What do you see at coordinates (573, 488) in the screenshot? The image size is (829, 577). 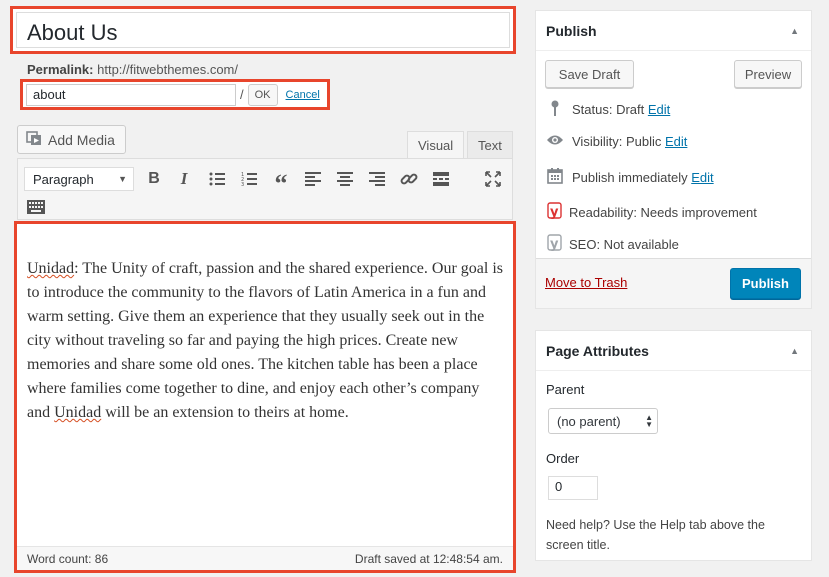 I see `order-input: 0` at bounding box center [573, 488].